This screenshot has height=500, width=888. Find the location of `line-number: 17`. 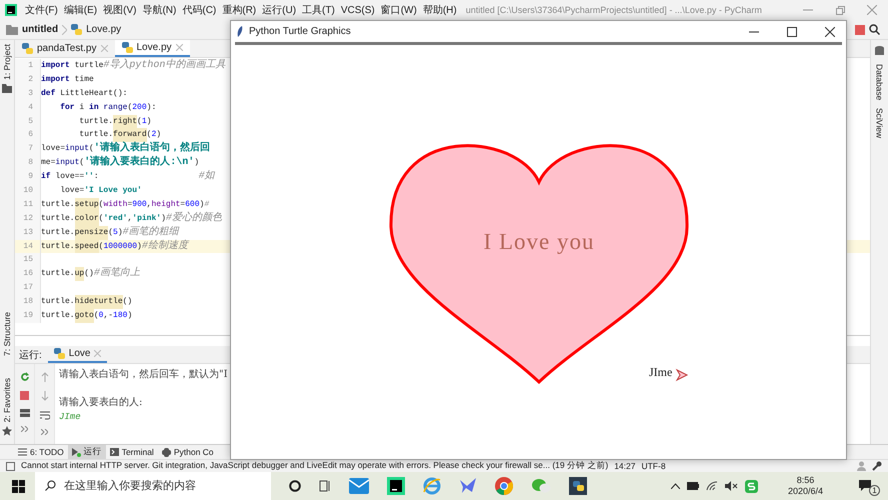

line-number: 17 is located at coordinates (28, 288).